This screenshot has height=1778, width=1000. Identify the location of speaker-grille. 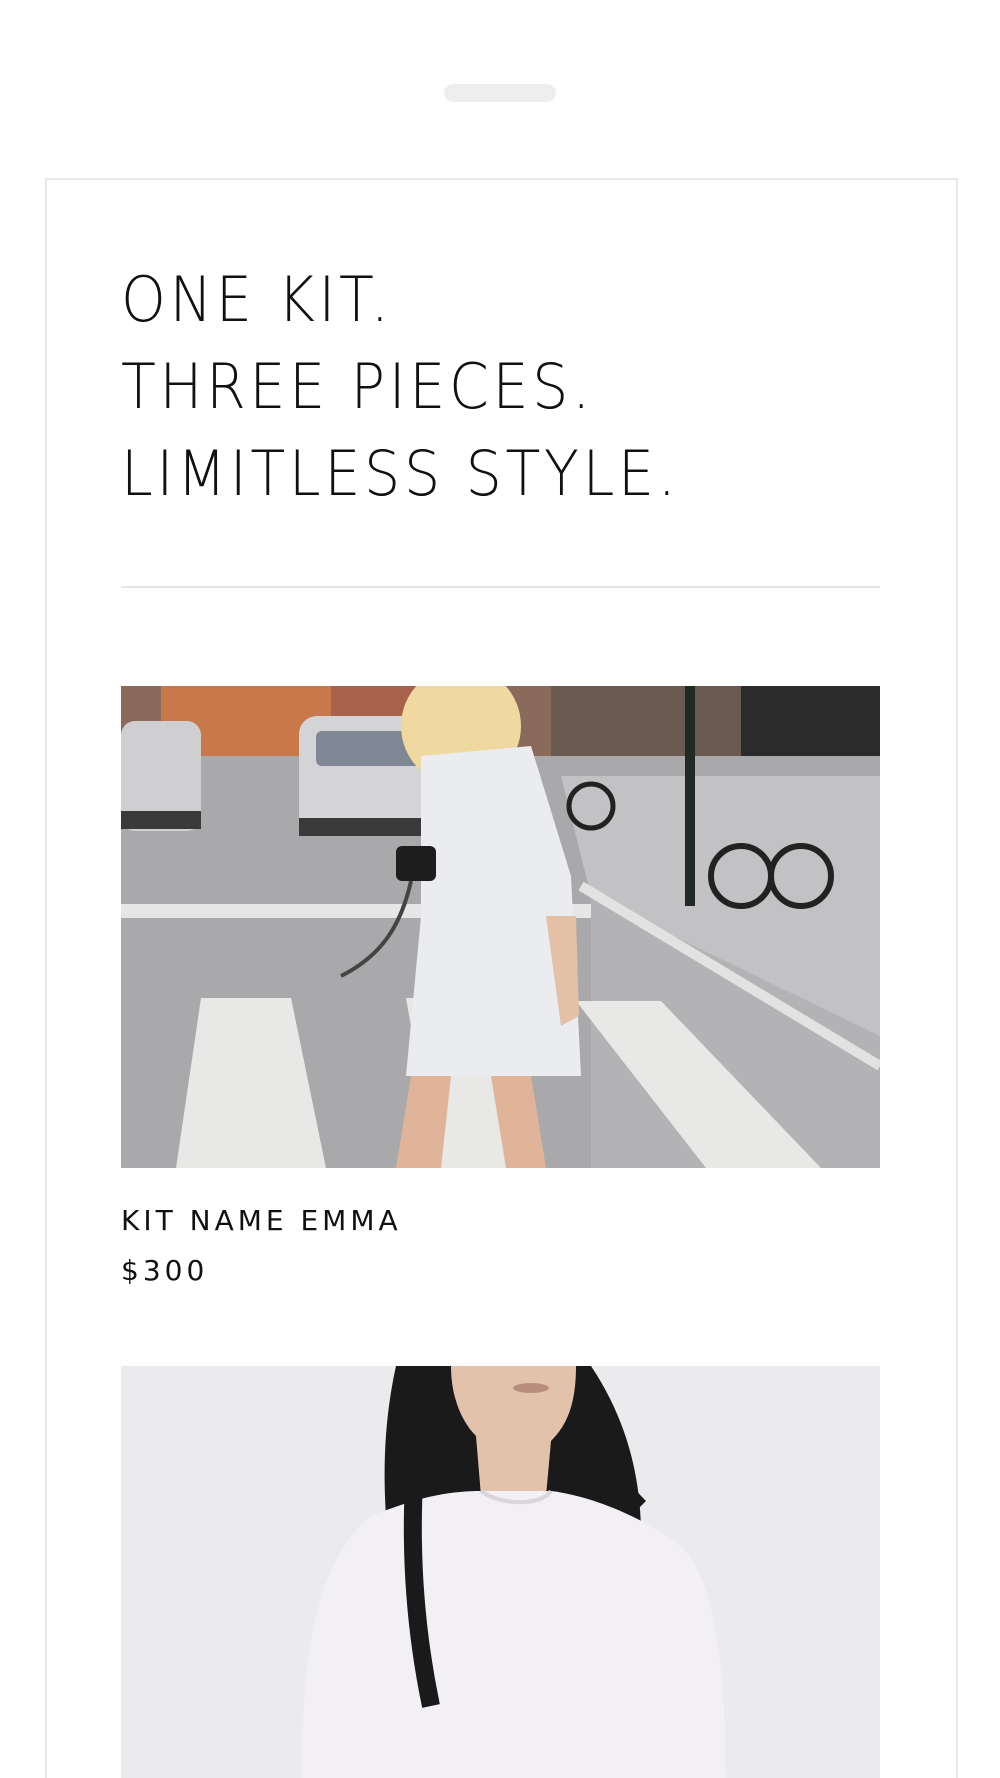
(500, 93).